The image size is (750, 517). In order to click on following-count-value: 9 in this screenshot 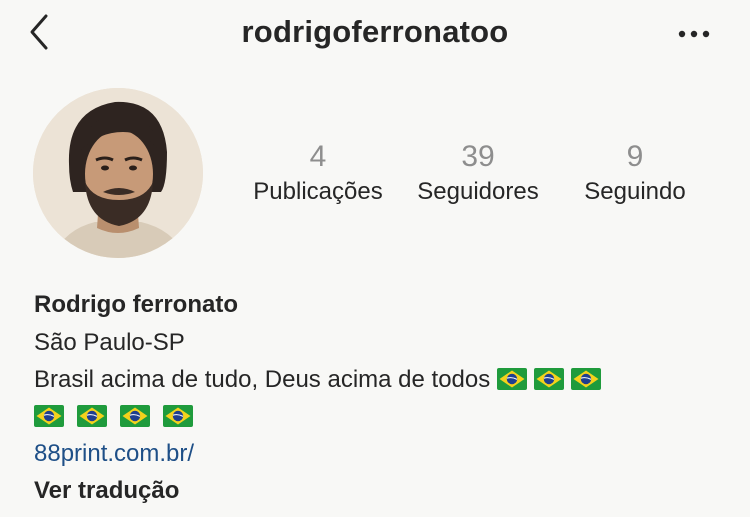, I will do `click(635, 156)`.